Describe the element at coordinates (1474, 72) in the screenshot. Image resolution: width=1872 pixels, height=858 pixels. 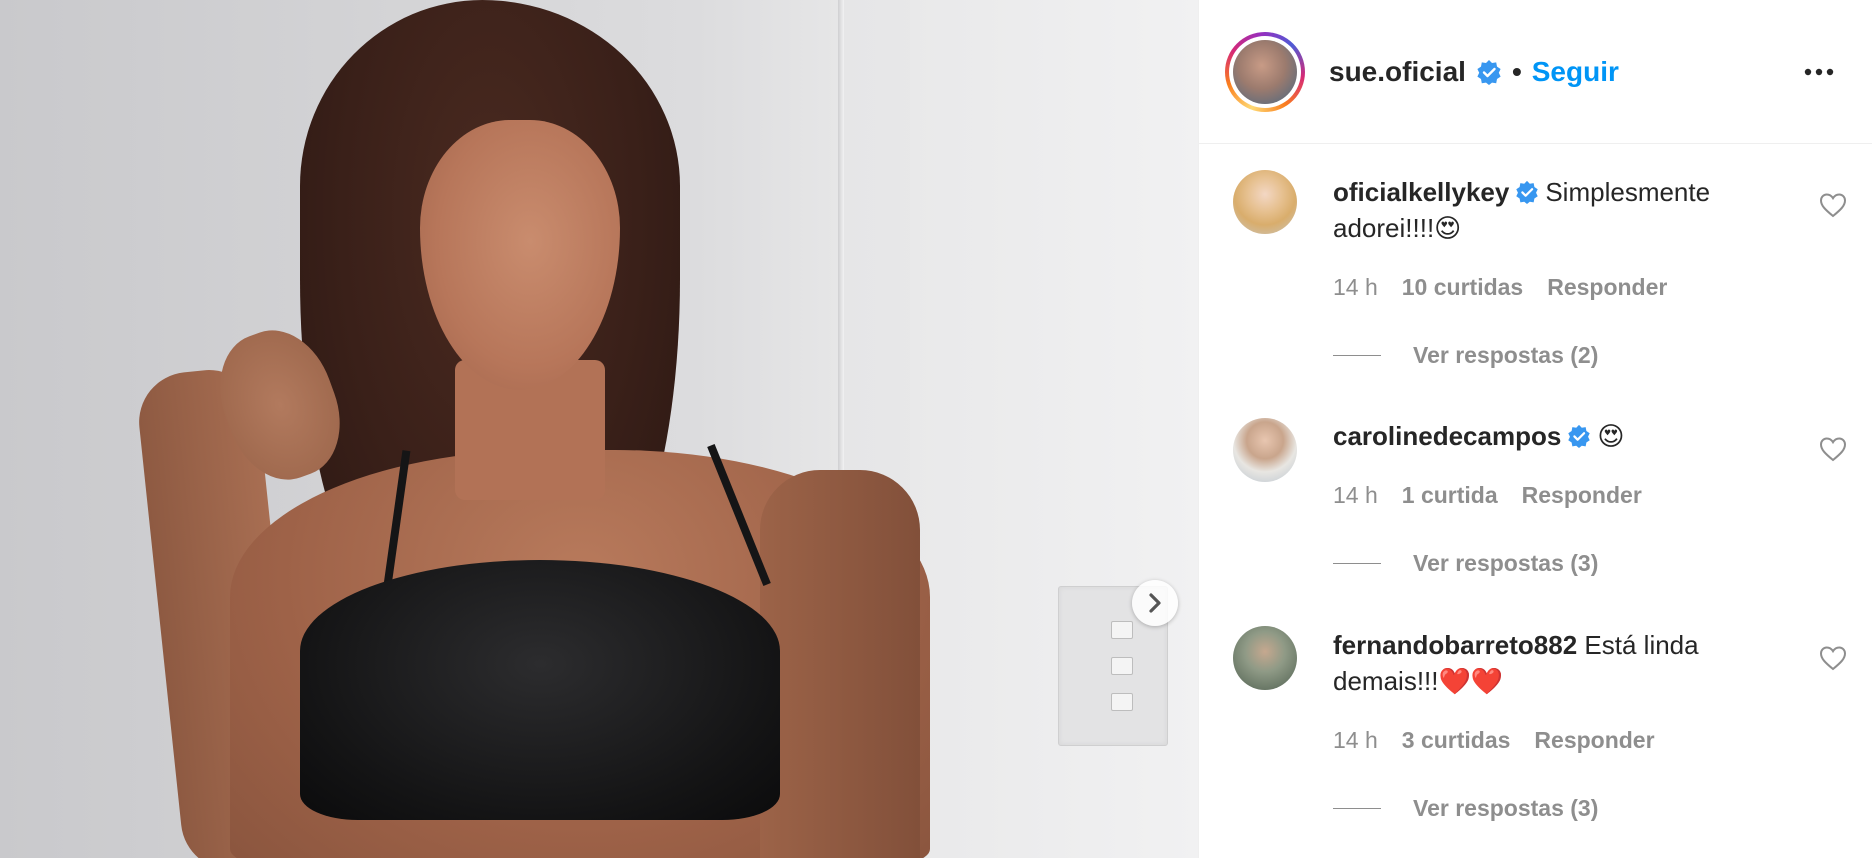
I see `author-line: sue.oficial • Seguir` at that location.